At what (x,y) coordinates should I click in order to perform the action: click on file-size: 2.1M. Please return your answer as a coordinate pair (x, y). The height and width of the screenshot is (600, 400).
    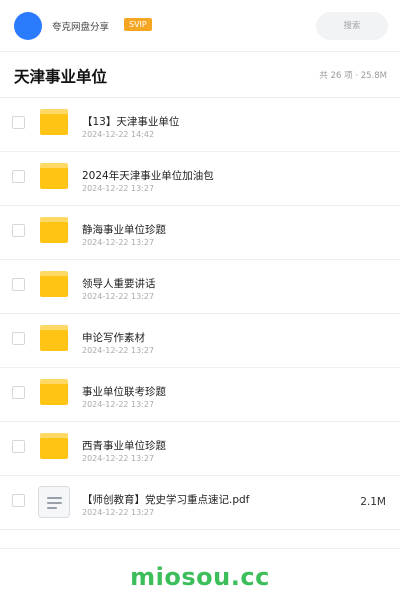
    Looking at the image, I should click on (373, 502).